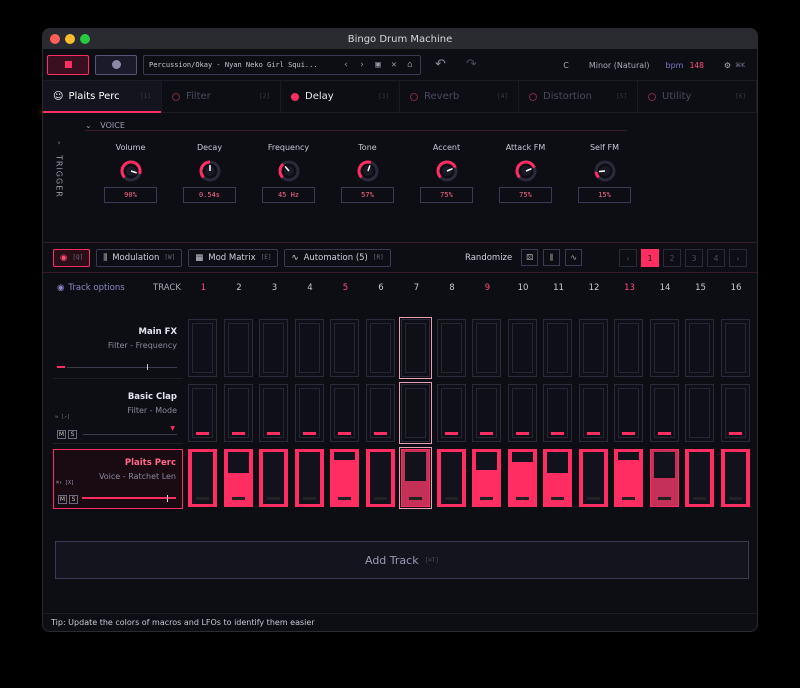 The height and width of the screenshot is (688, 800). I want to click on trigger-panel-toggle: › TRIGGER, so click(59, 189).